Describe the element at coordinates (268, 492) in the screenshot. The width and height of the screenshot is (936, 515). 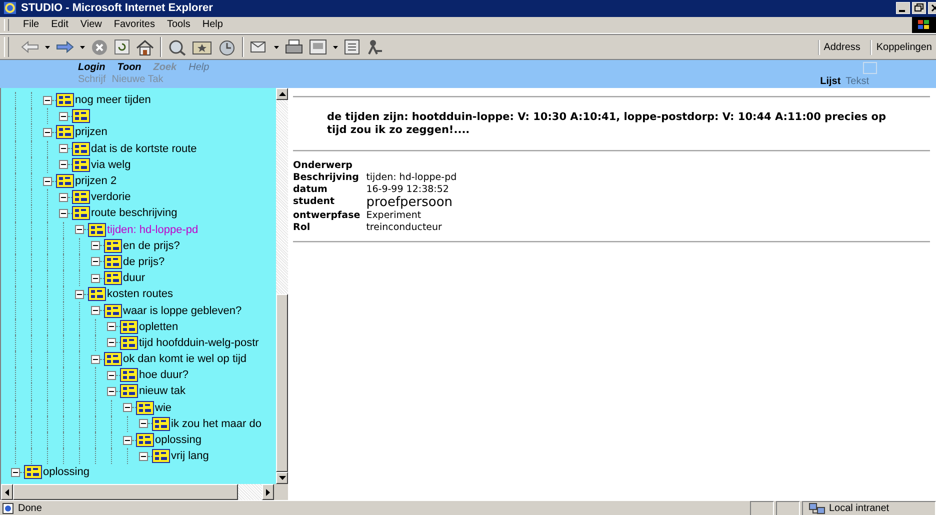
I see `right-arrow-icon` at that location.